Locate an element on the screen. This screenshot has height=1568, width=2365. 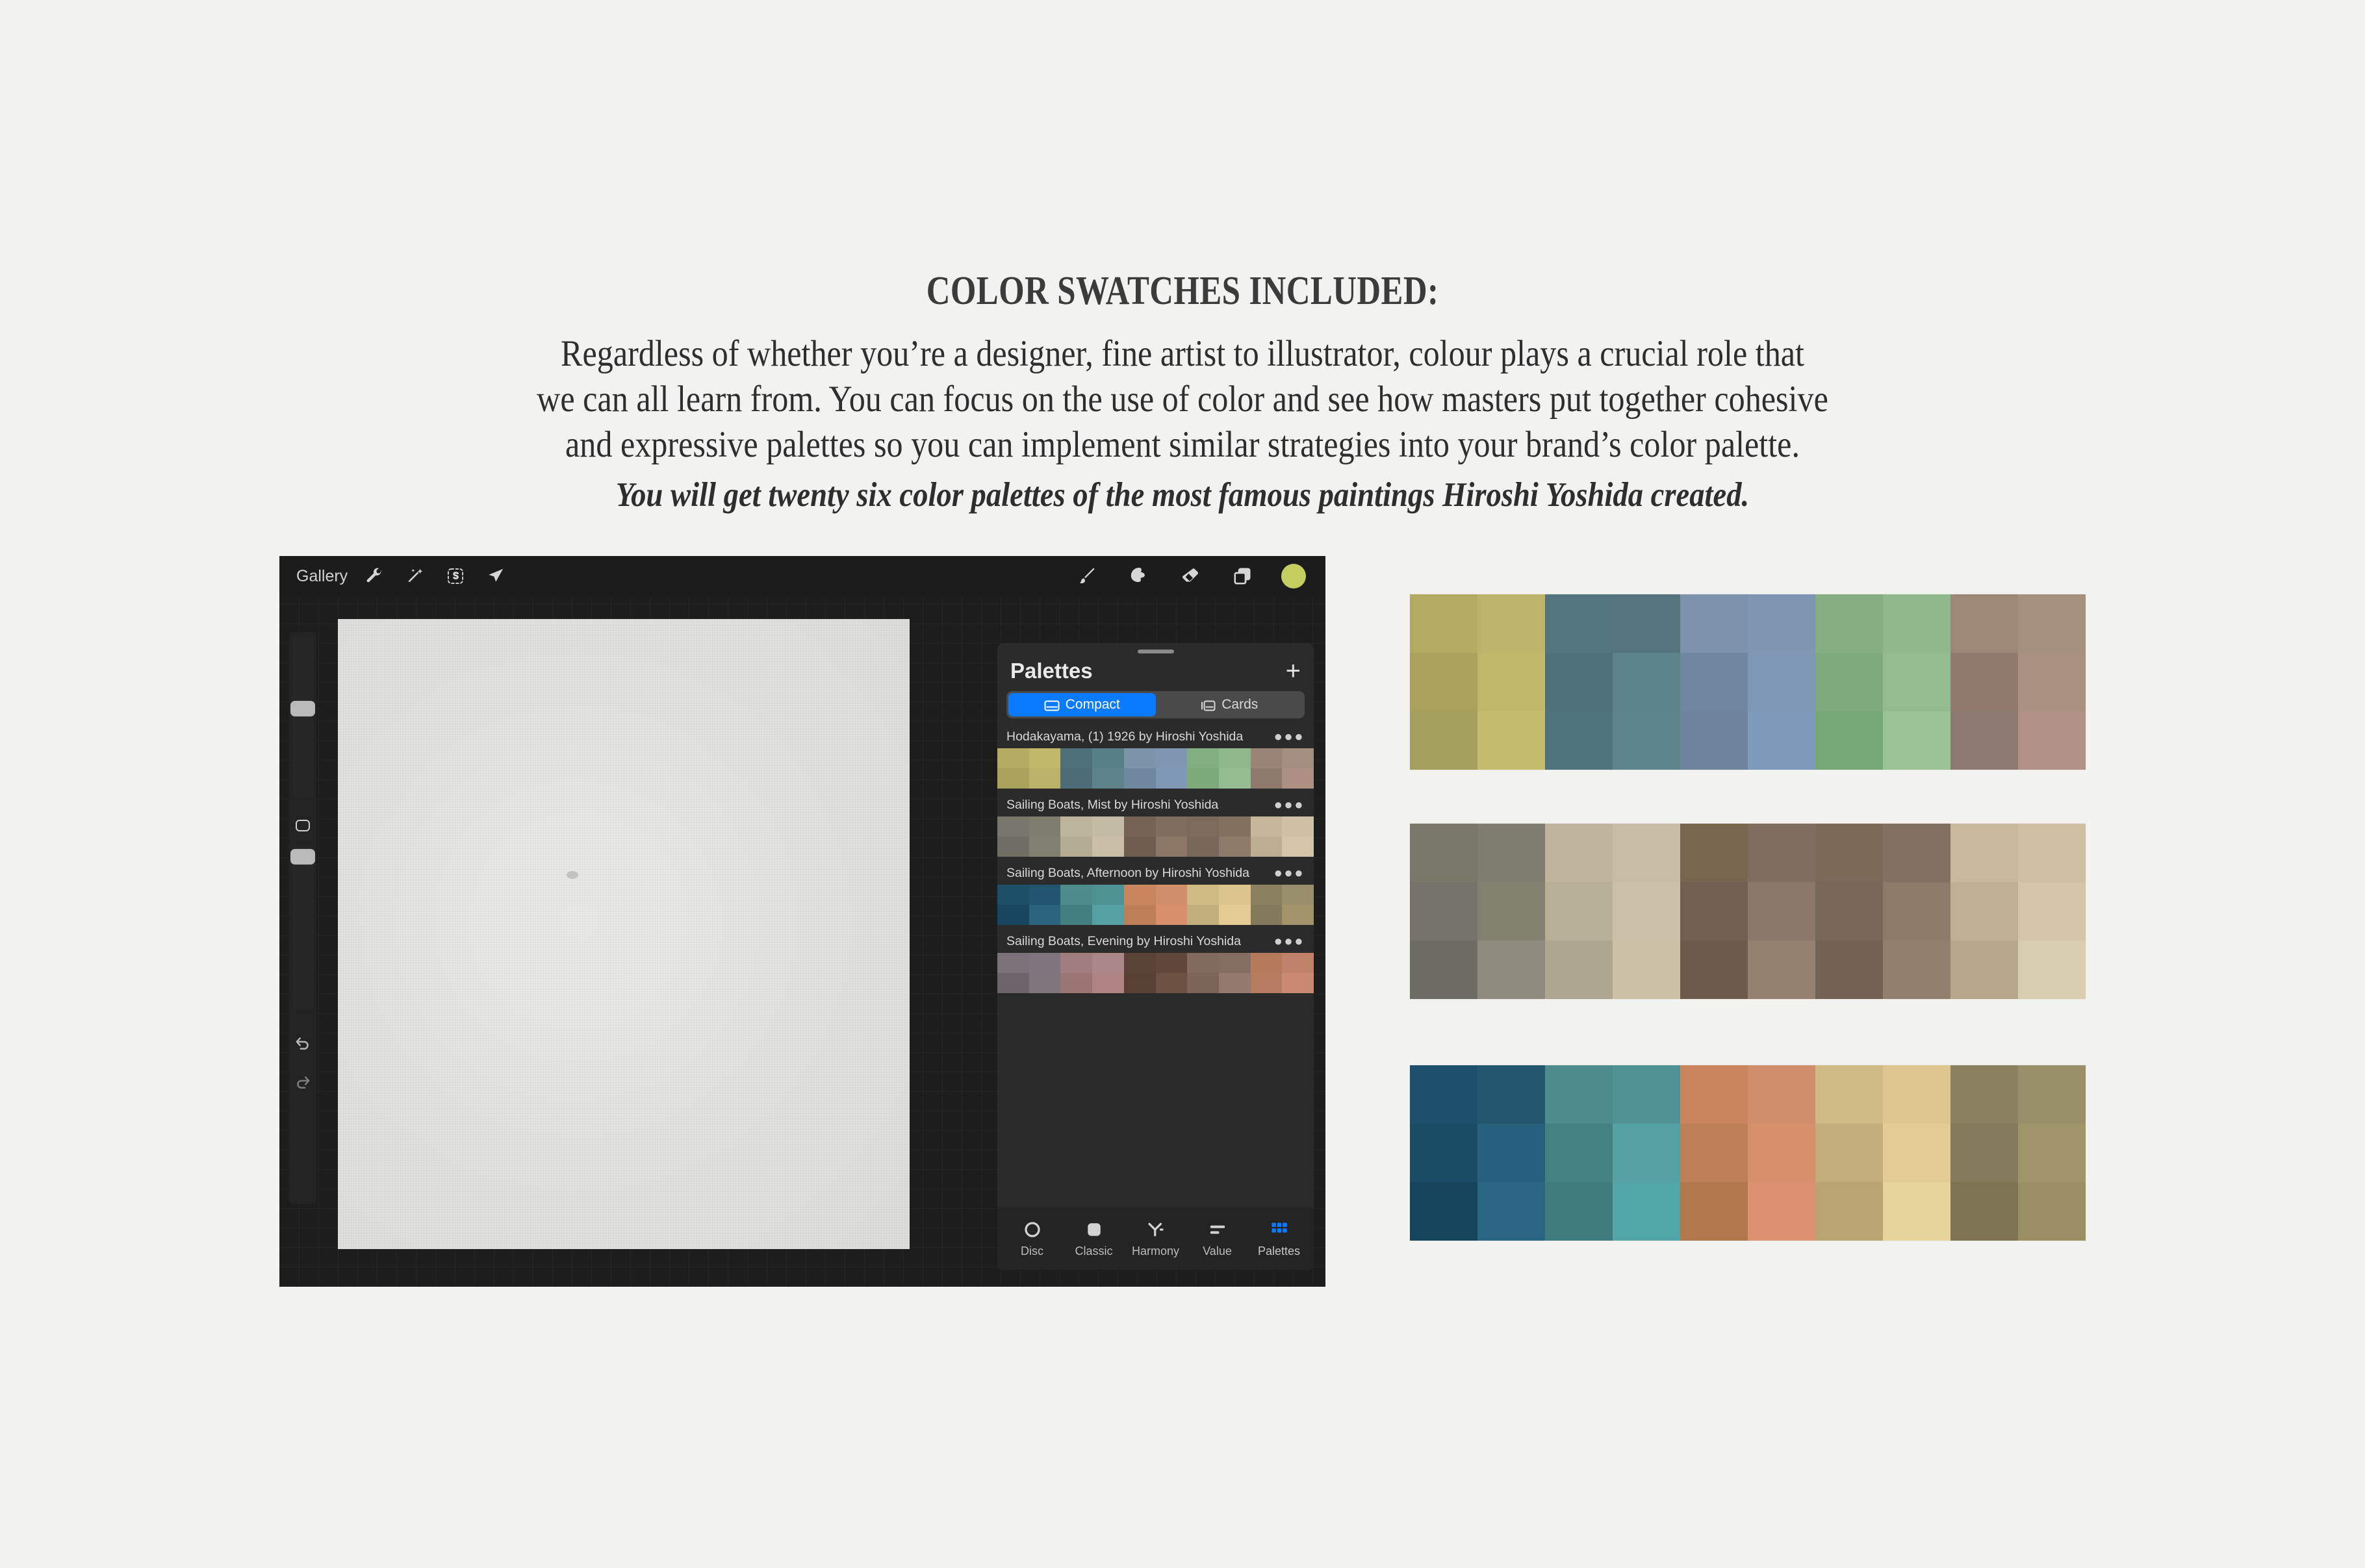
layers-icon is located at coordinates (1242, 576).